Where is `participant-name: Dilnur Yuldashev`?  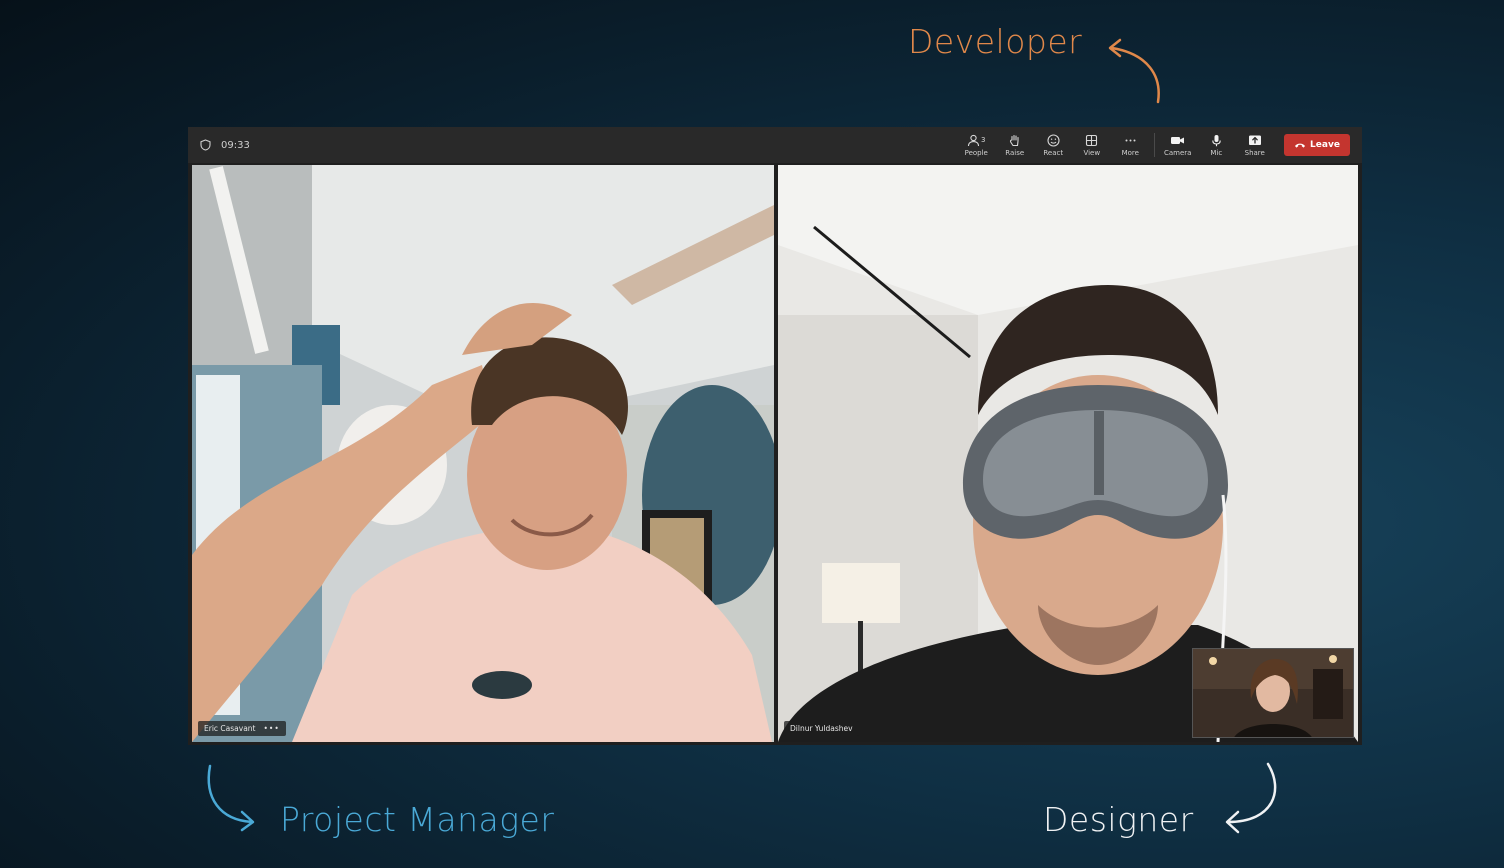
participant-name: Dilnur Yuldashev is located at coordinates (821, 728).